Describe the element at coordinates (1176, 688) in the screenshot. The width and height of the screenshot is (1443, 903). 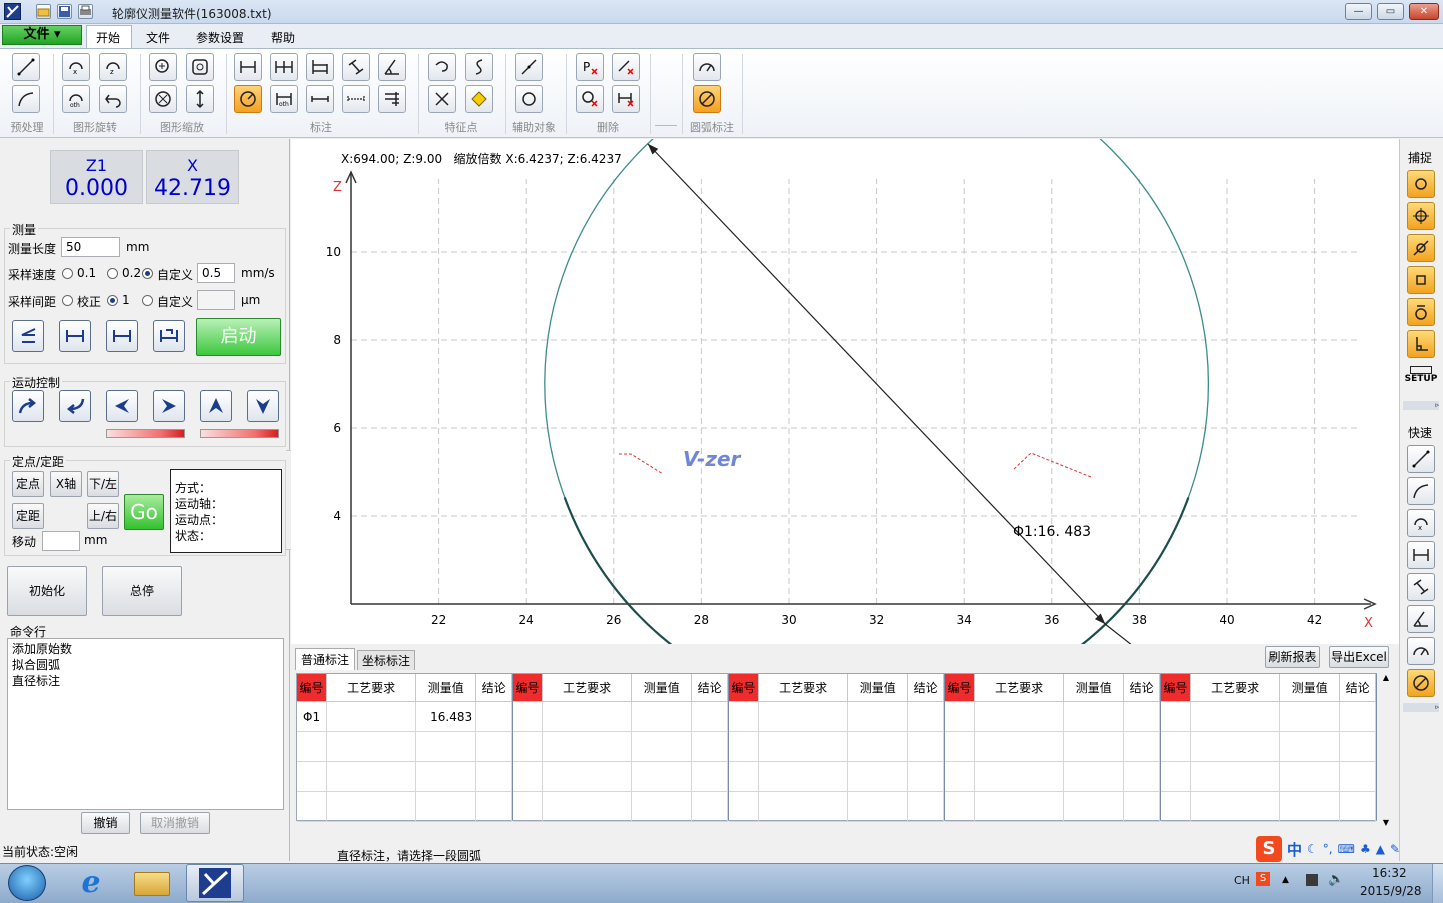
I see `column-header: 编号` at that location.